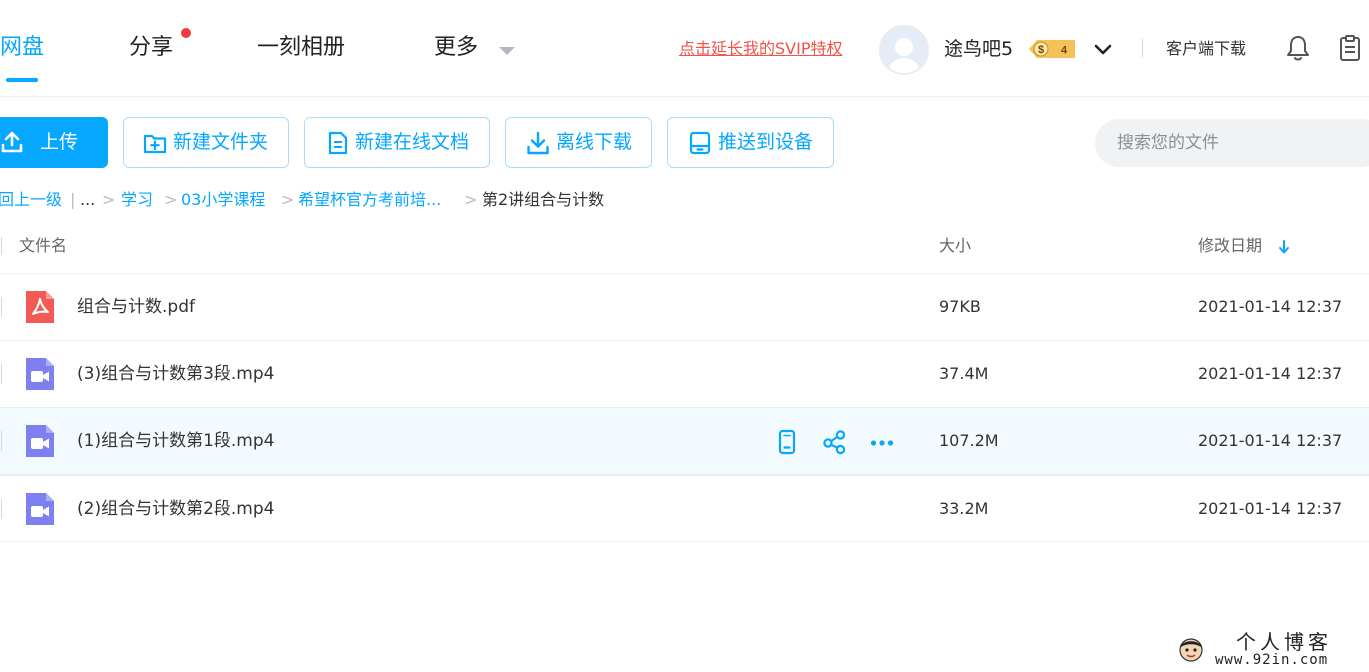 This screenshot has height=672, width=1369. What do you see at coordinates (137, 200) in the screenshot?
I see `breadcrumb-item-study: 学习` at bounding box center [137, 200].